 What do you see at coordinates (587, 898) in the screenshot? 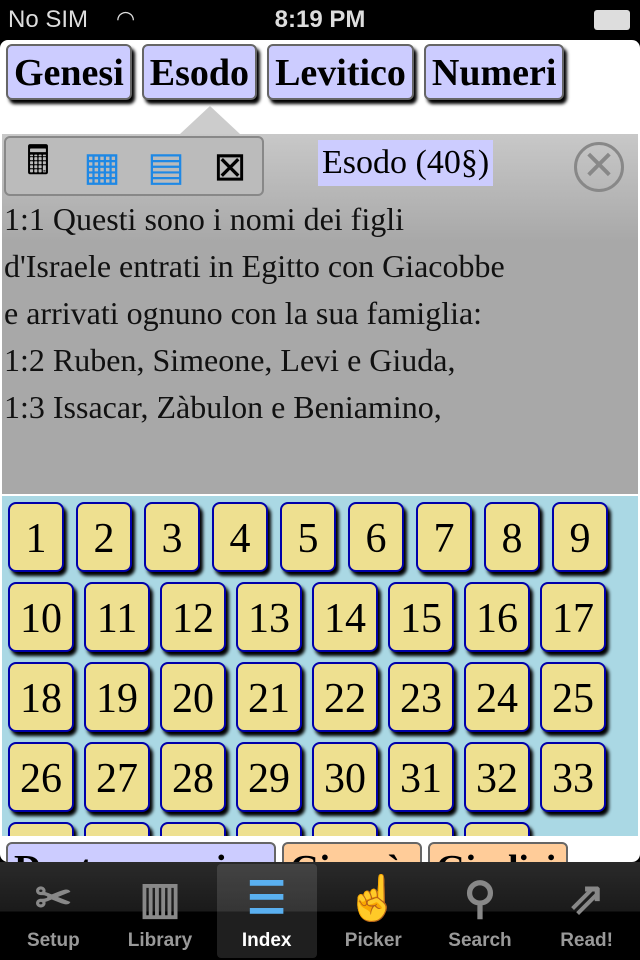
I see `share-icon: ⇗` at bounding box center [587, 898].